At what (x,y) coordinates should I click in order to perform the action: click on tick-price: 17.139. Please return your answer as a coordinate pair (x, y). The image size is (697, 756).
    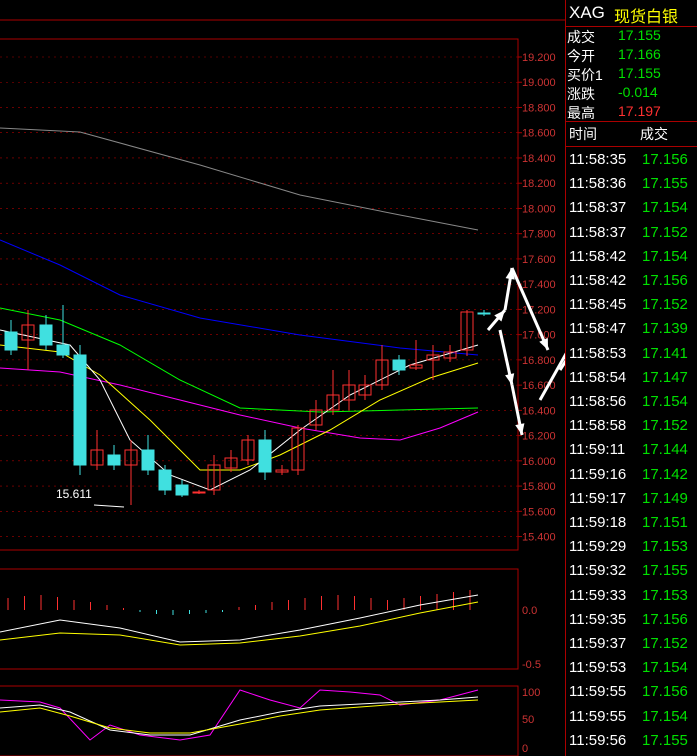
    Looking at the image, I should click on (665, 329).